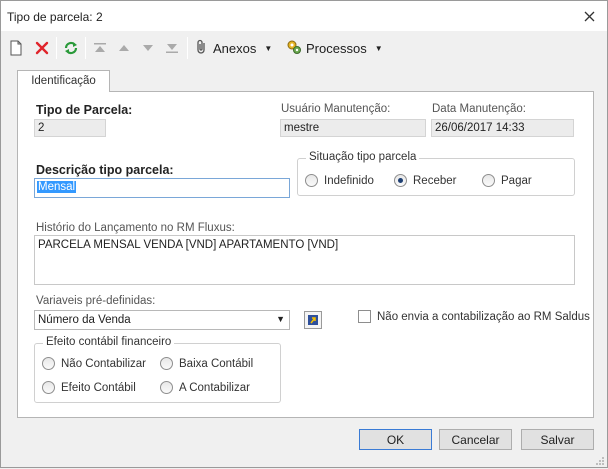 The height and width of the screenshot is (469, 608). Describe the element at coordinates (349, 180) in the screenshot. I see `radio-indefinido-label: Indefinido` at that location.